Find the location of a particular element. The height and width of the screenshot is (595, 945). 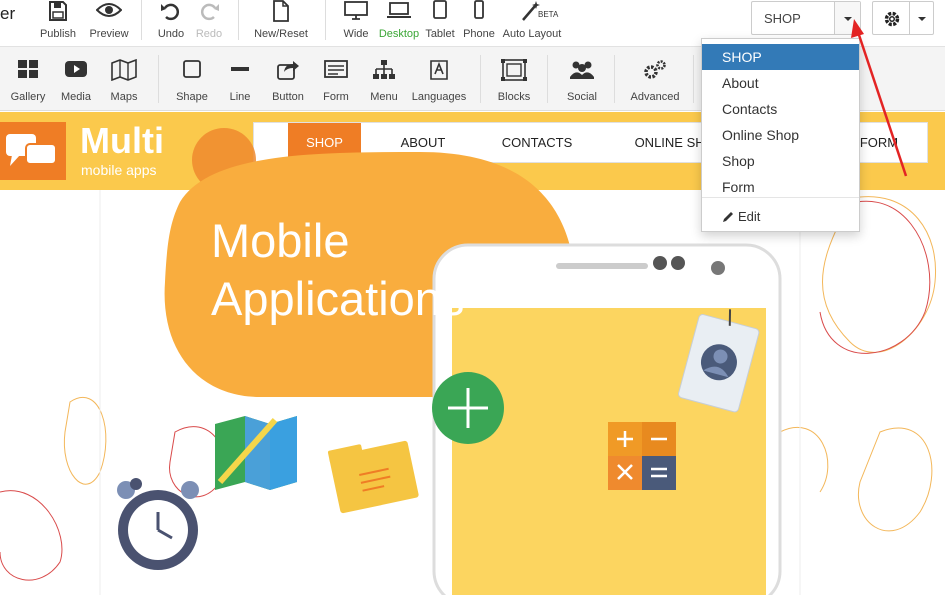

languages-button: Languages is located at coordinates (439, 79).